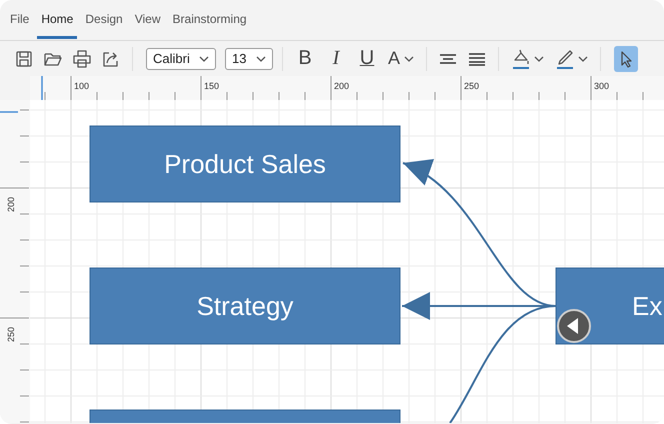 The height and width of the screenshot is (424, 664). I want to click on printer-icon, so click(82, 58).